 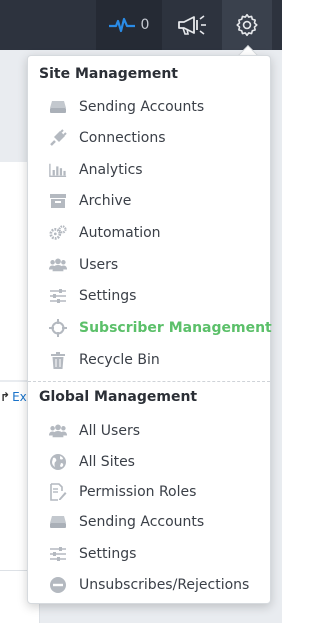 I want to click on menu-item-unsubscribes-rejections: Unsubscribes/Rejections, so click(x=149, y=585).